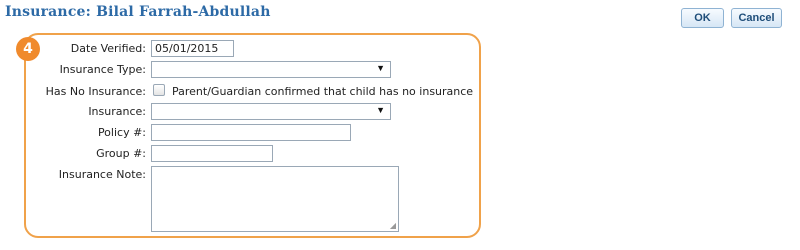 This screenshot has height=250, width=800. Describe the element at coordinates (117, 111) in the screenshot. I see `insurance-label: Insurance:` at that location.